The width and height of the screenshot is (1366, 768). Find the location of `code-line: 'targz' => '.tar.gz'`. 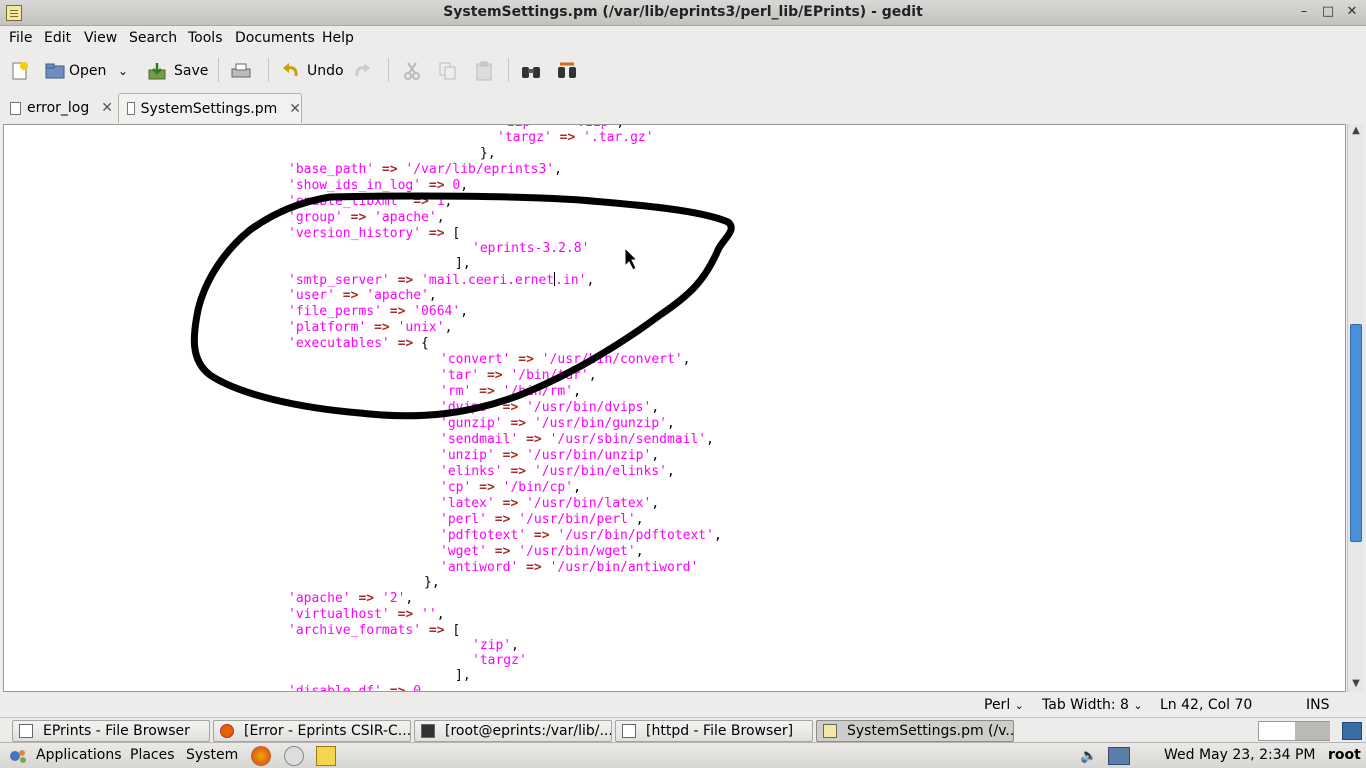

code-line: 'targz' => '.tar.gz' is located at coordinates (575, 138).